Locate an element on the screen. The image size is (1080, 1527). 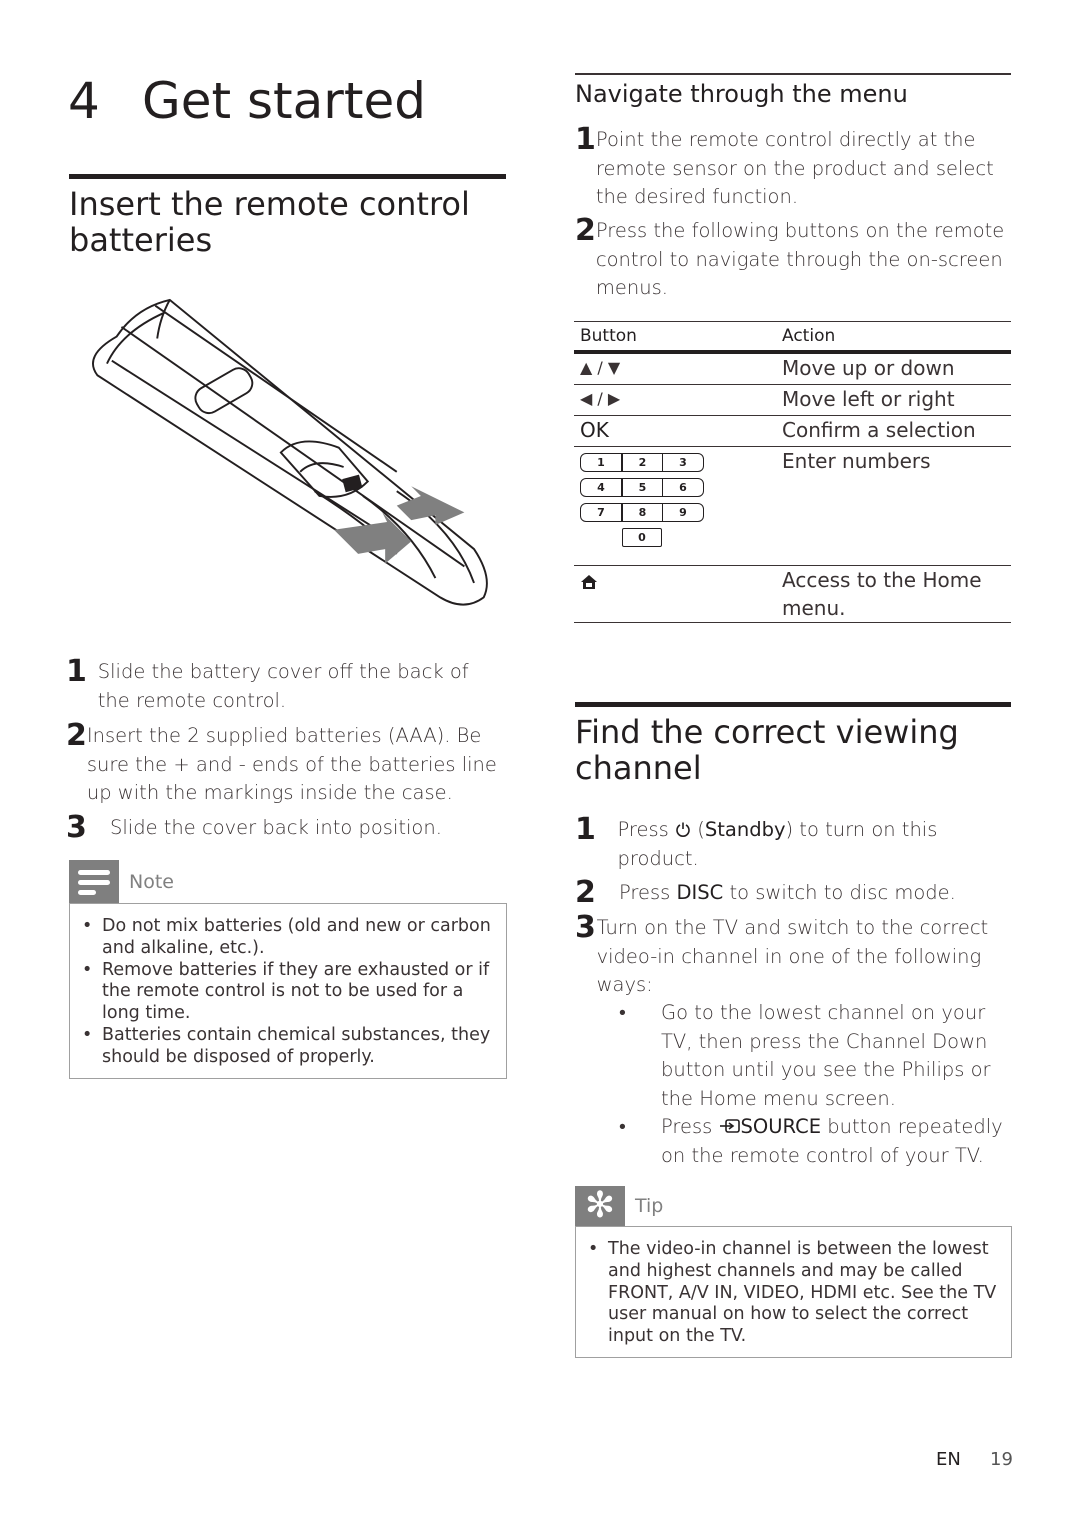
key-3: 3 is located at coordinates (683, 462).